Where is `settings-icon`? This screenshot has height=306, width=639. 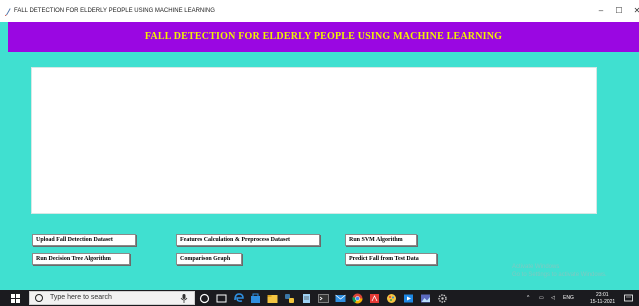
settings-icon is located at coordinates (442, 298).